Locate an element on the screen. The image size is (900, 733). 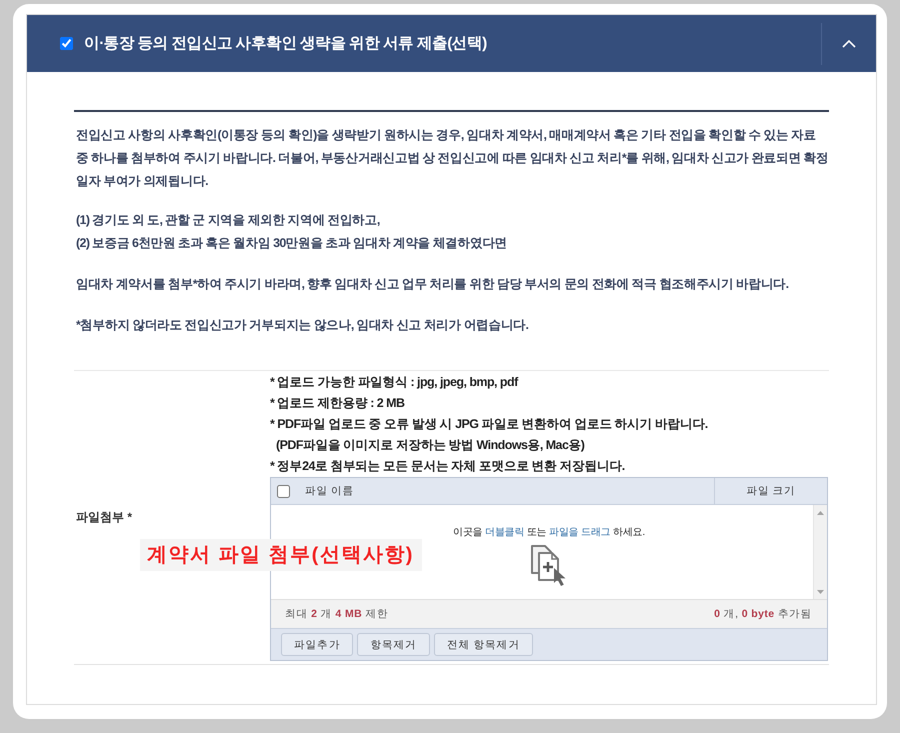
notice-text: (1) 경기도 외 도, 관할 군 지역을 제외한 지역에 전입하고, is located at coordinates (228, 220).